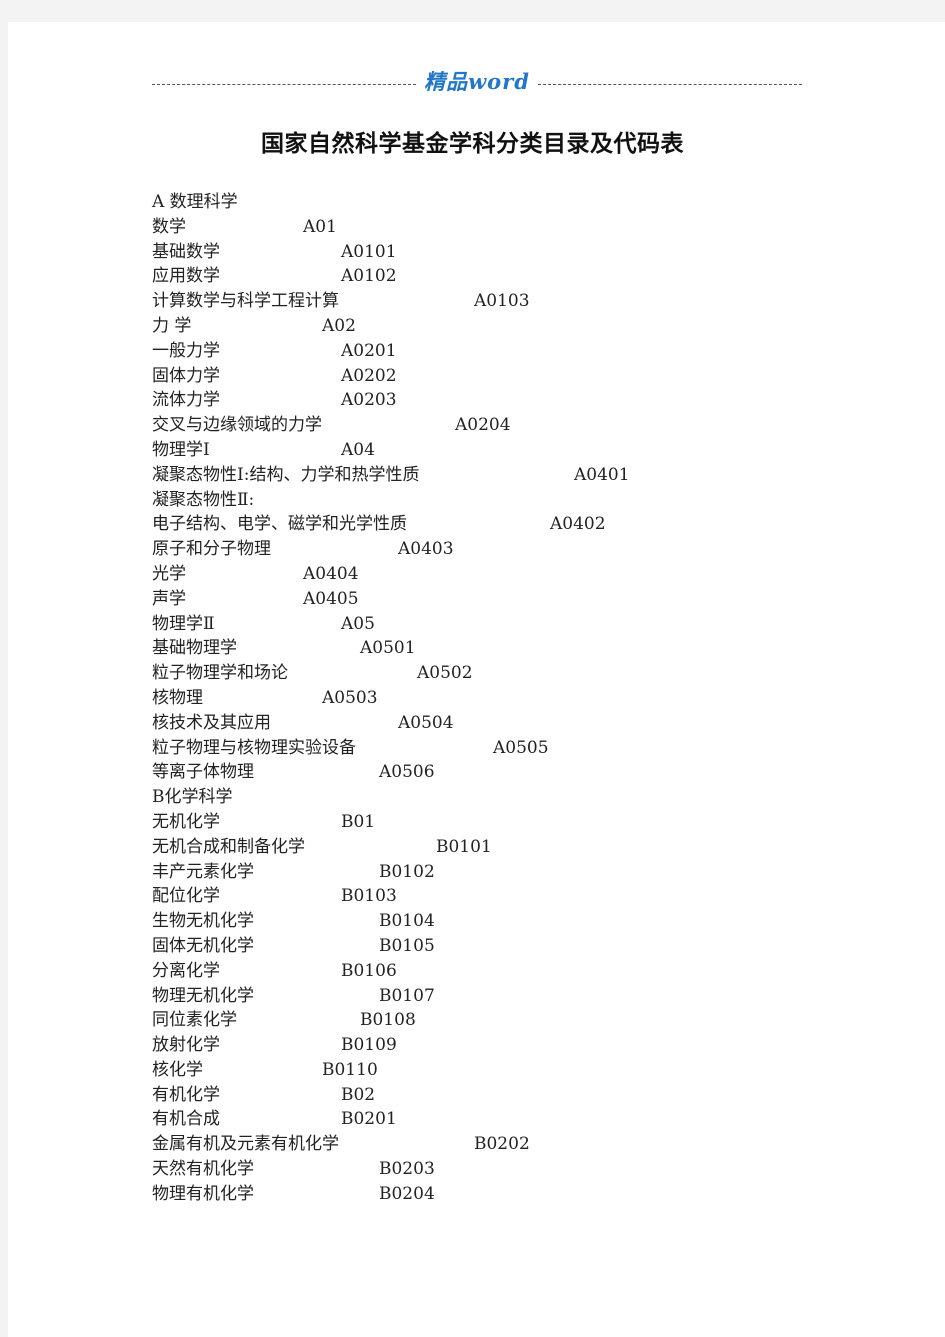 This screenshot has width=945, height=1337. What do you see at coordinates (245, 301) in the screenshot?
I see `discipline-name: 计算数学与科学工程计算` at bounding box center [245, 301].